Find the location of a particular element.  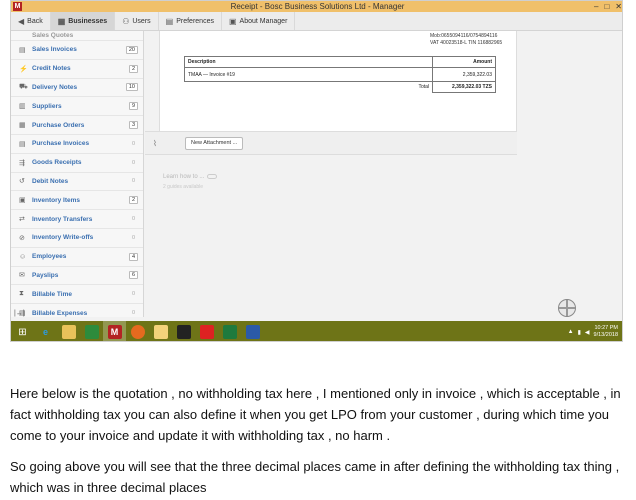

sales-invoices-icon: ▤ is located at coordinates (22, 50).